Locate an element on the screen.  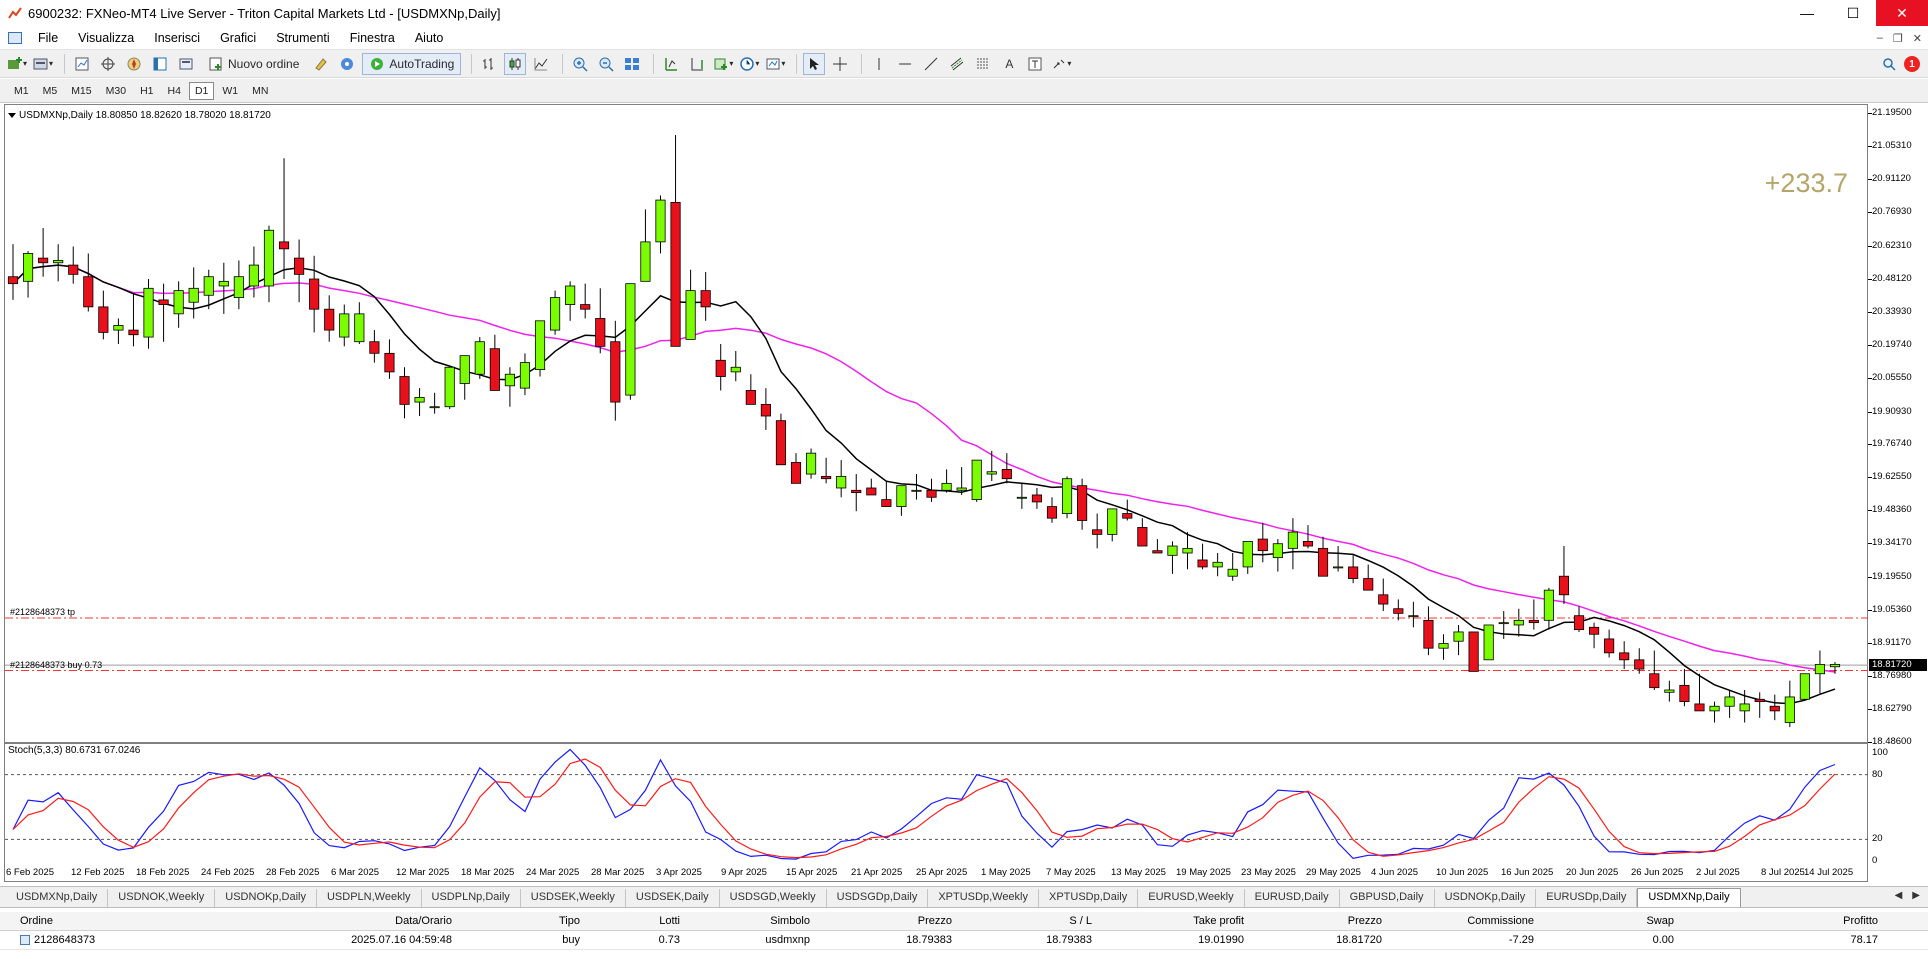
chart-tab: EURUSDp,Daily is located at coordinates (1587, 898).